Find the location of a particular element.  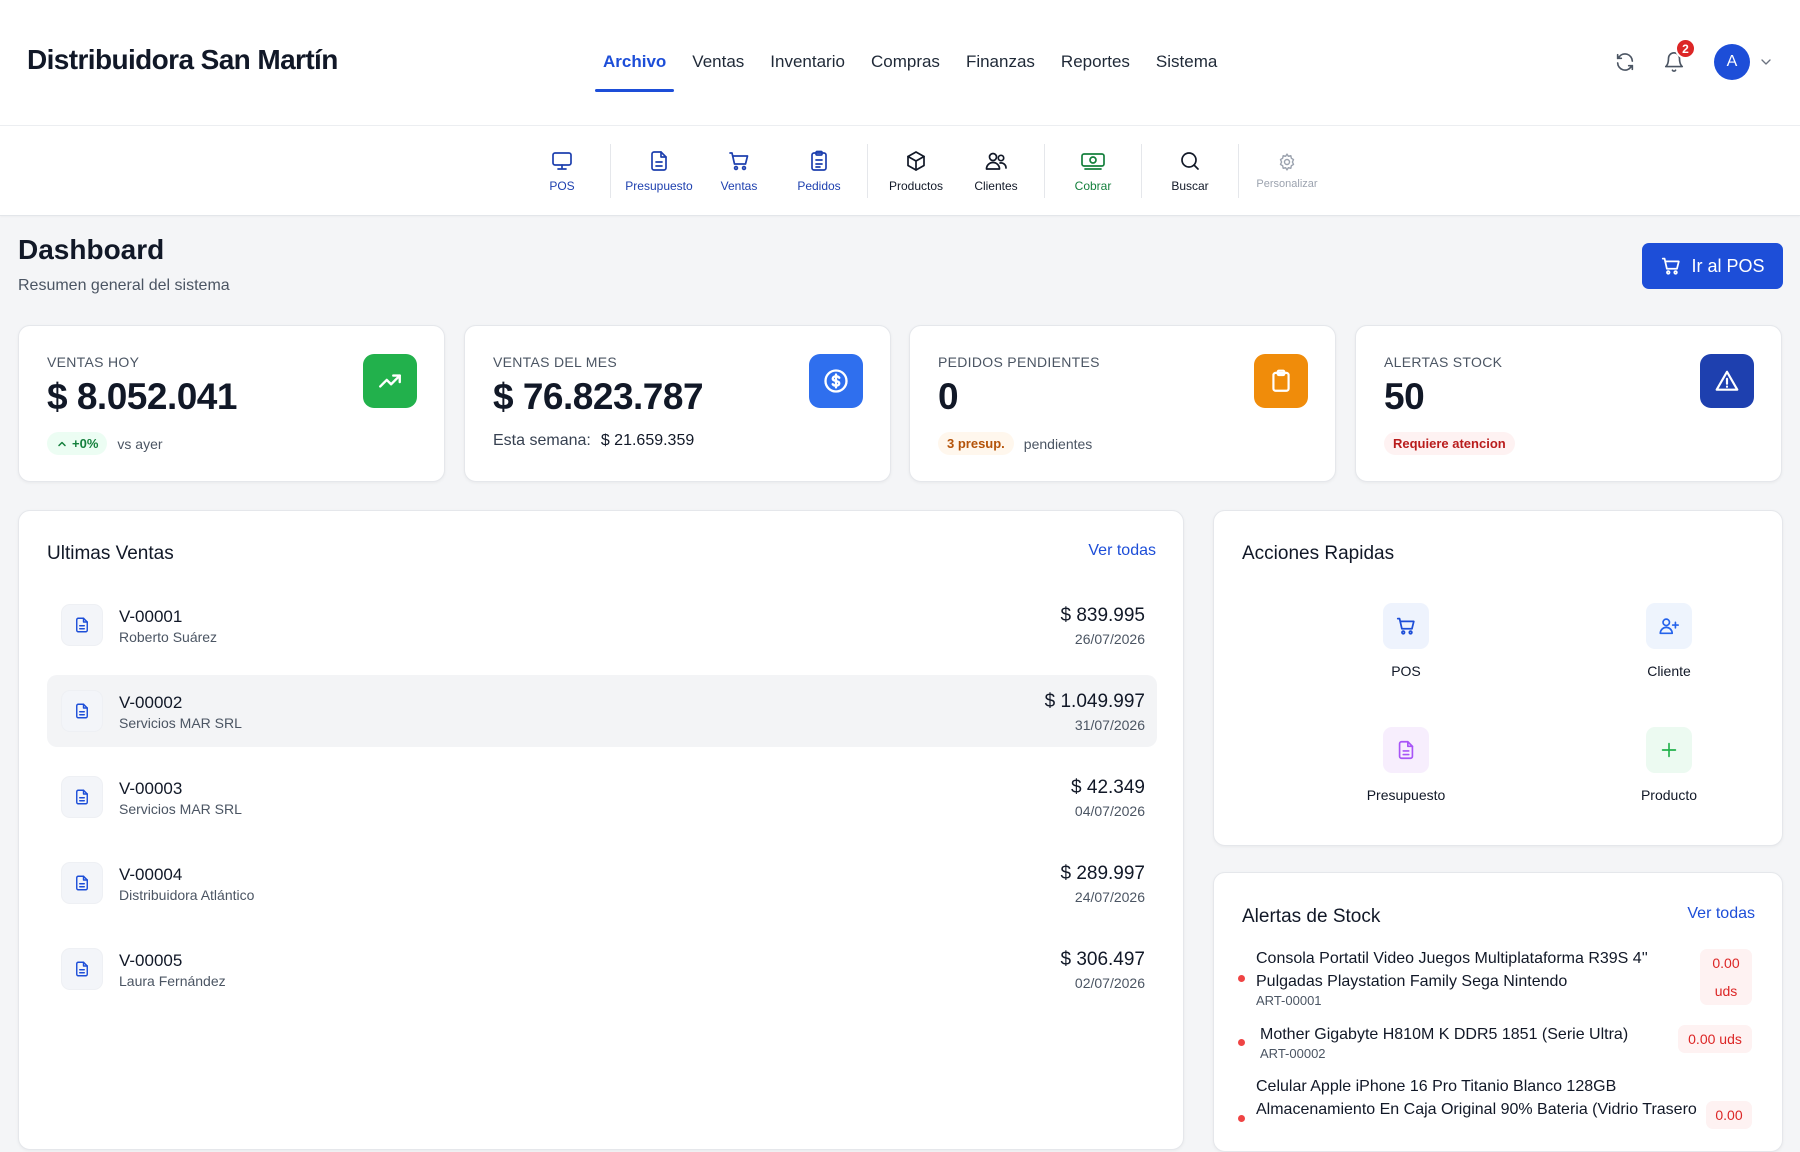

stat-footer: Esta semana: $ 21.659.359 is located at coordinates (593, 441).